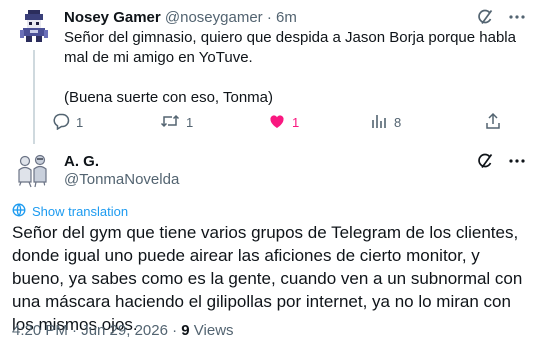  What do you see at coordinates (90, 330) in the screenshot?
I see `timestamp: 4:20 PM · Jun 29, 2026` at bounding box center [90, 330].